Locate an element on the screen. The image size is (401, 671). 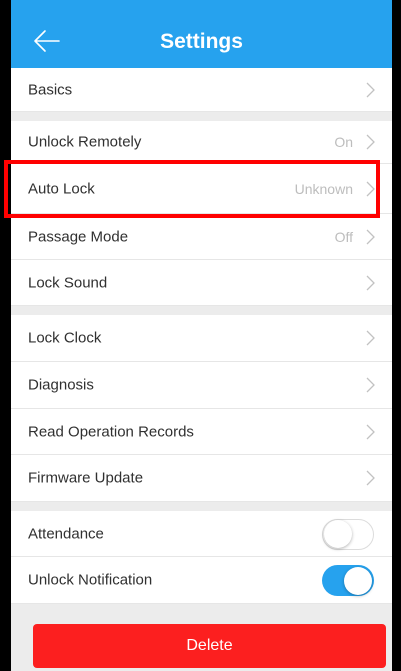
settings-item-label: Attendance is located at coordinates (66, 533).